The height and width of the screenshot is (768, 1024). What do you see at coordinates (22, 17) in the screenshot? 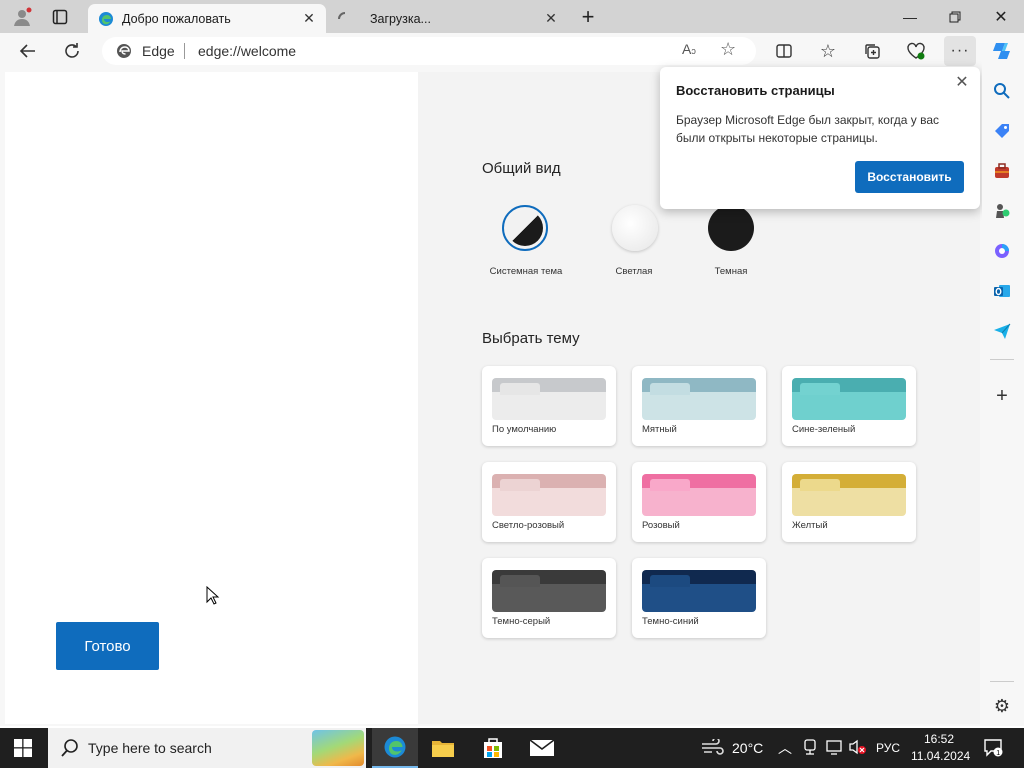
I see `profile-icon` at bounding box center [22, 17].